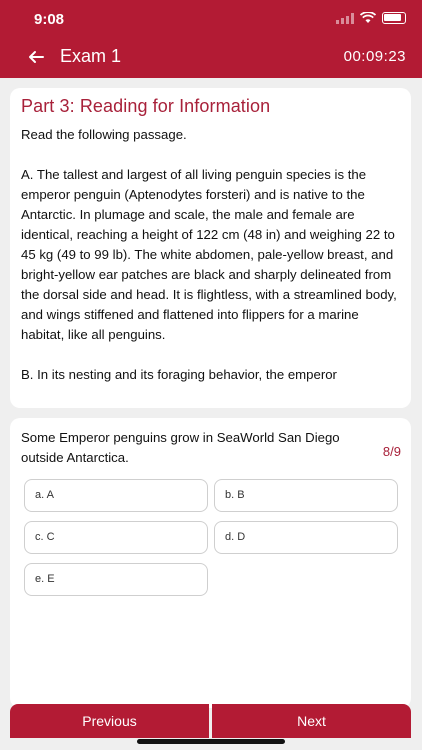 Image resolution: width=422 pixels, height=750 pixels. Describe the element at coordinates (116, 579) in the screenshot. I see `option-e: e. E` at that location.